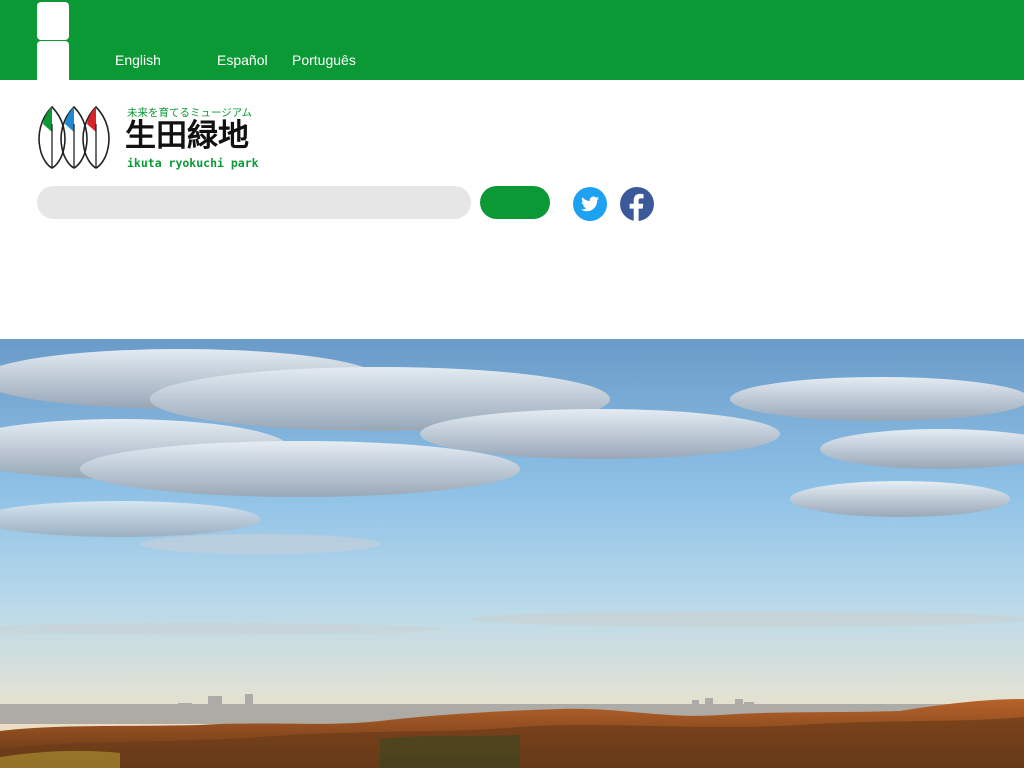  What do you see at coordinates (324, 60) in the screenshot?
I see `language-link-portugues: Português` at bounding box center [324, 60].